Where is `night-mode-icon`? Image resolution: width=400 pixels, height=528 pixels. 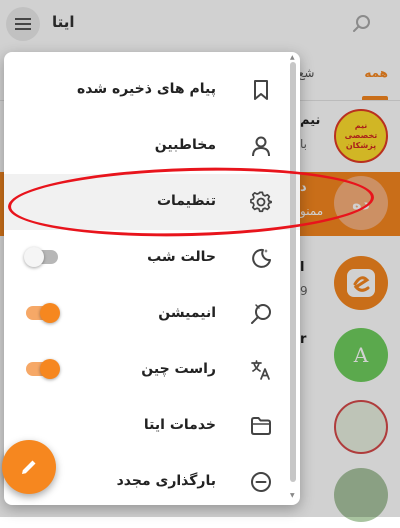 night-mode-icon is located at coordinates (261, 258).